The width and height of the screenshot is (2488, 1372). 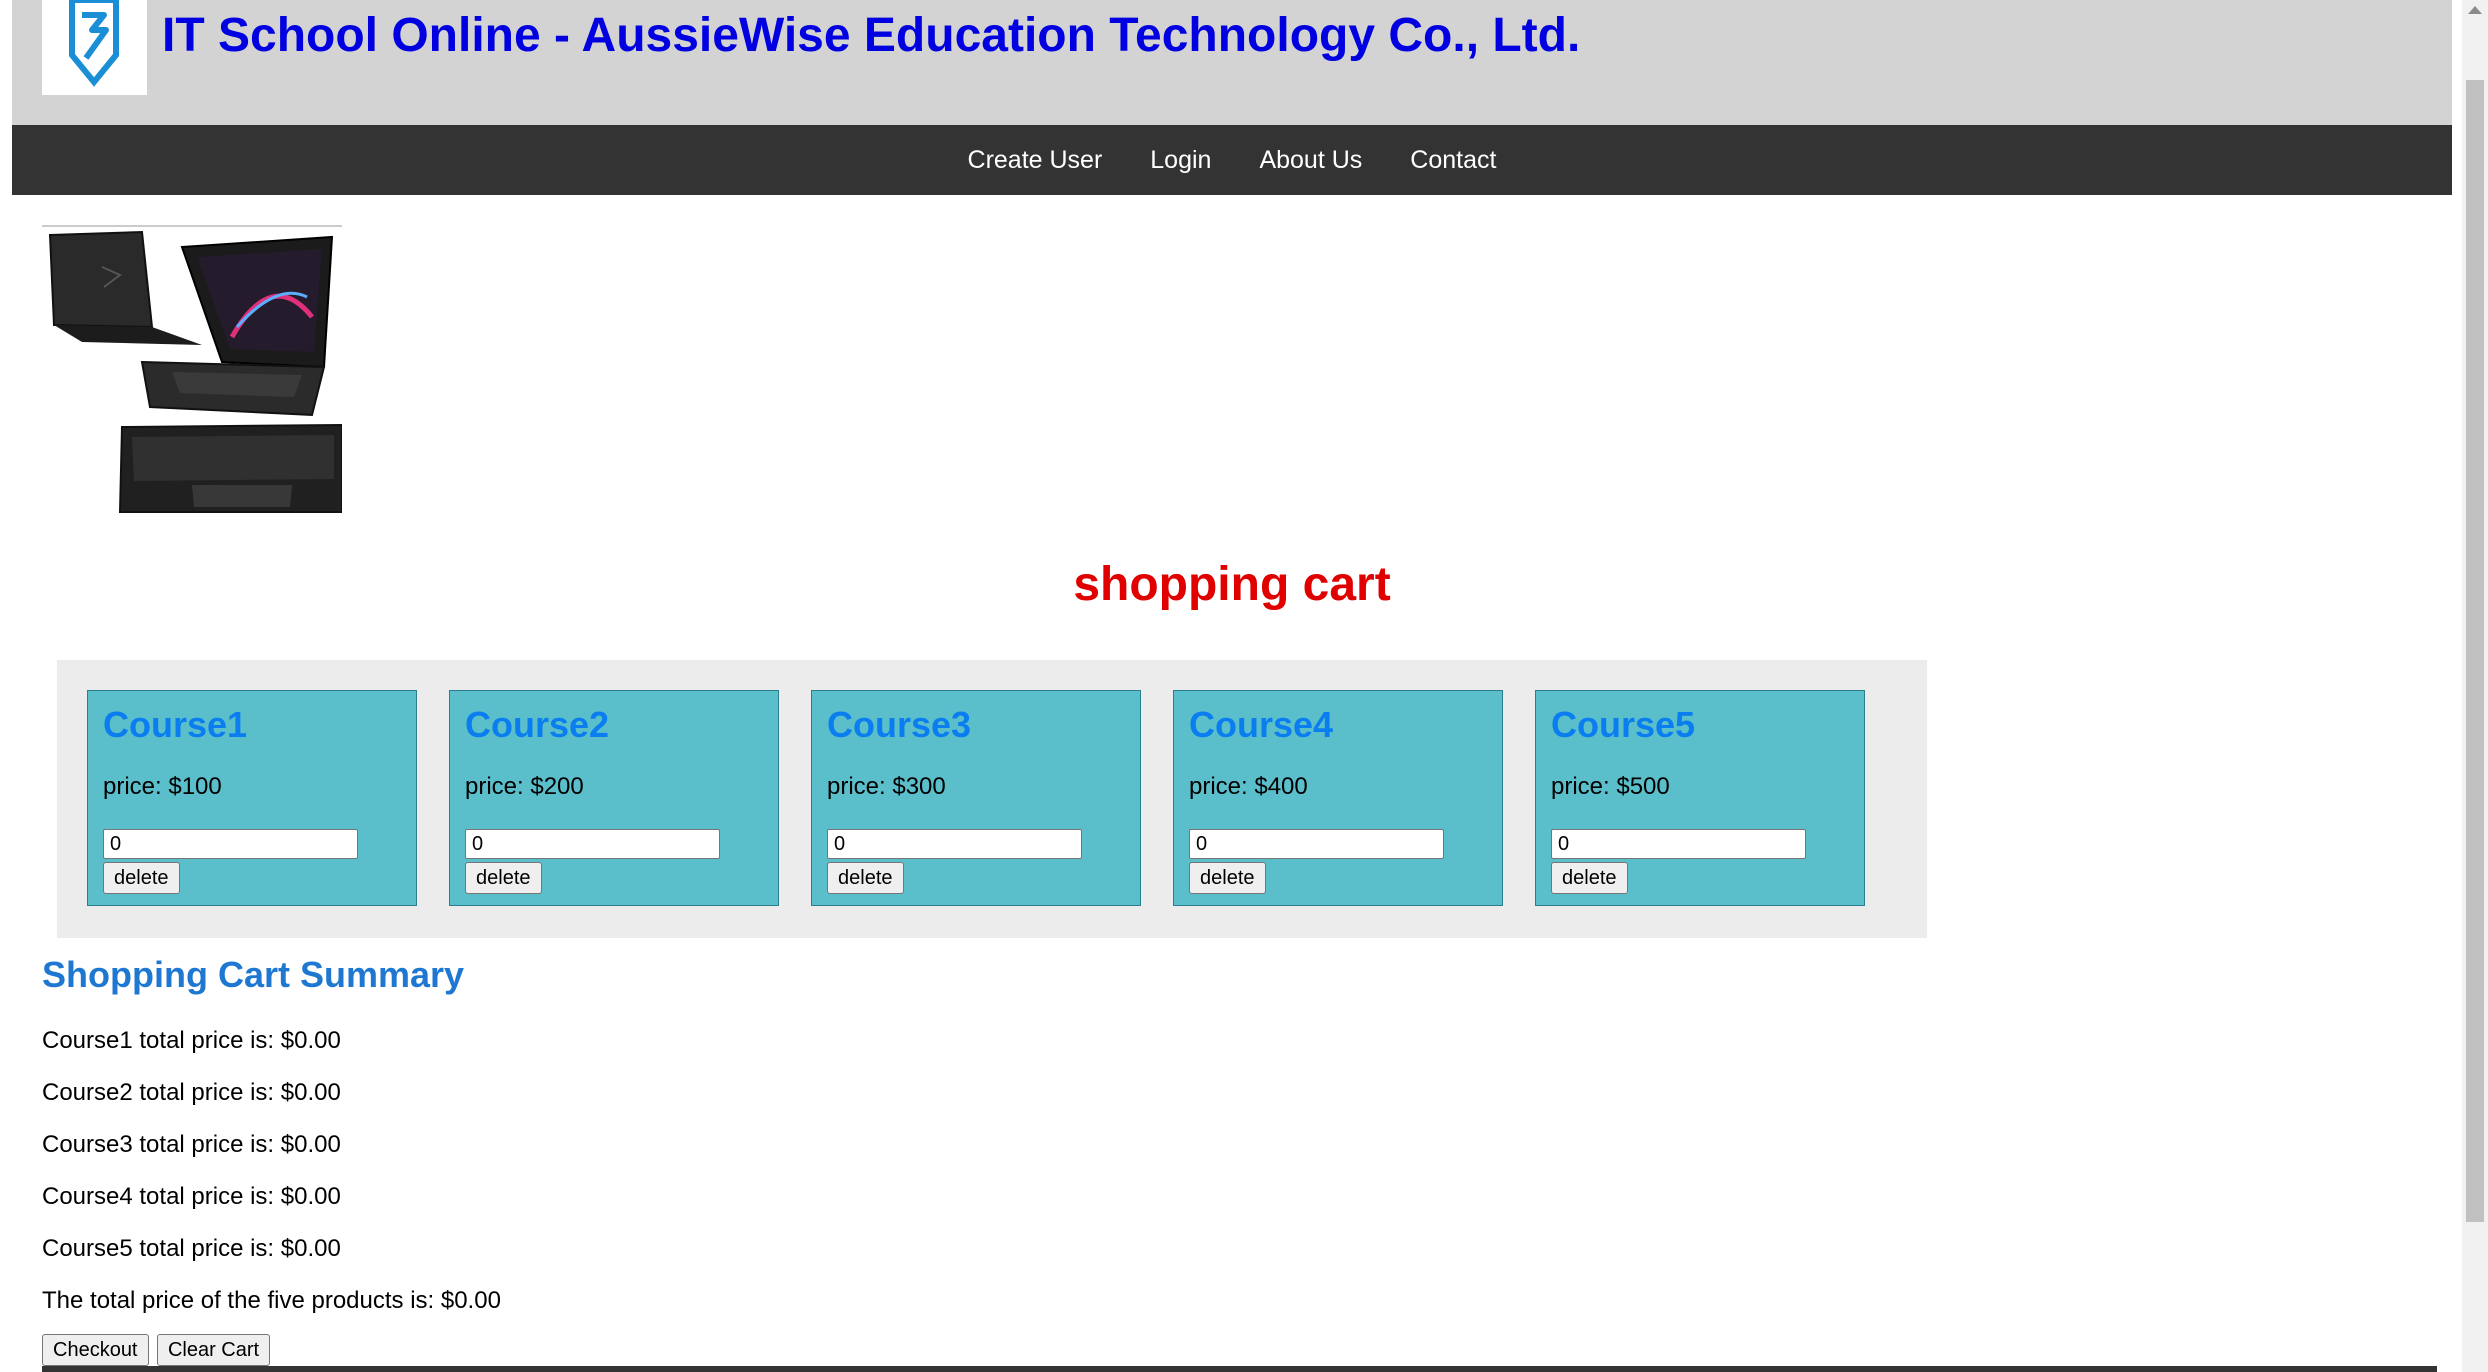 I want to click on nav-create-user: Create User, so click(x=1035, y=160).